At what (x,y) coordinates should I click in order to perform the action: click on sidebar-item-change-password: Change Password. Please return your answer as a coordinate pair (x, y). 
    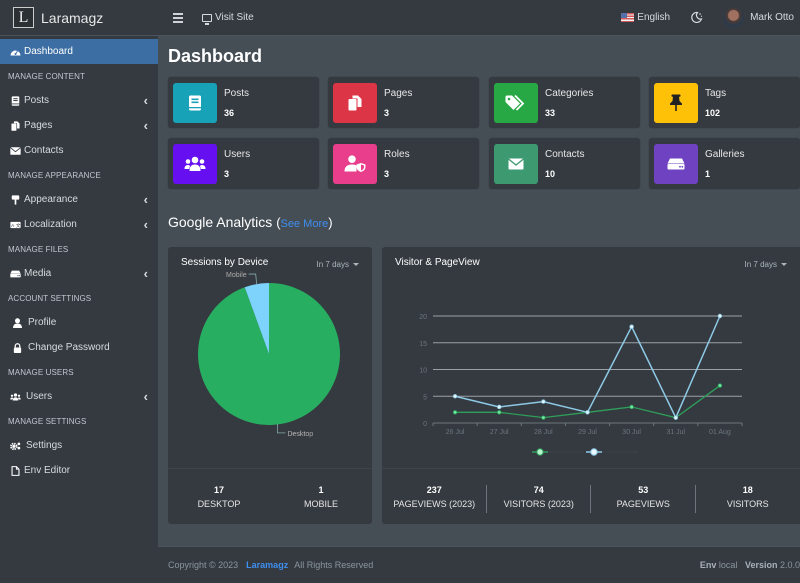
    Looking at the image, I should click on (79, 347).